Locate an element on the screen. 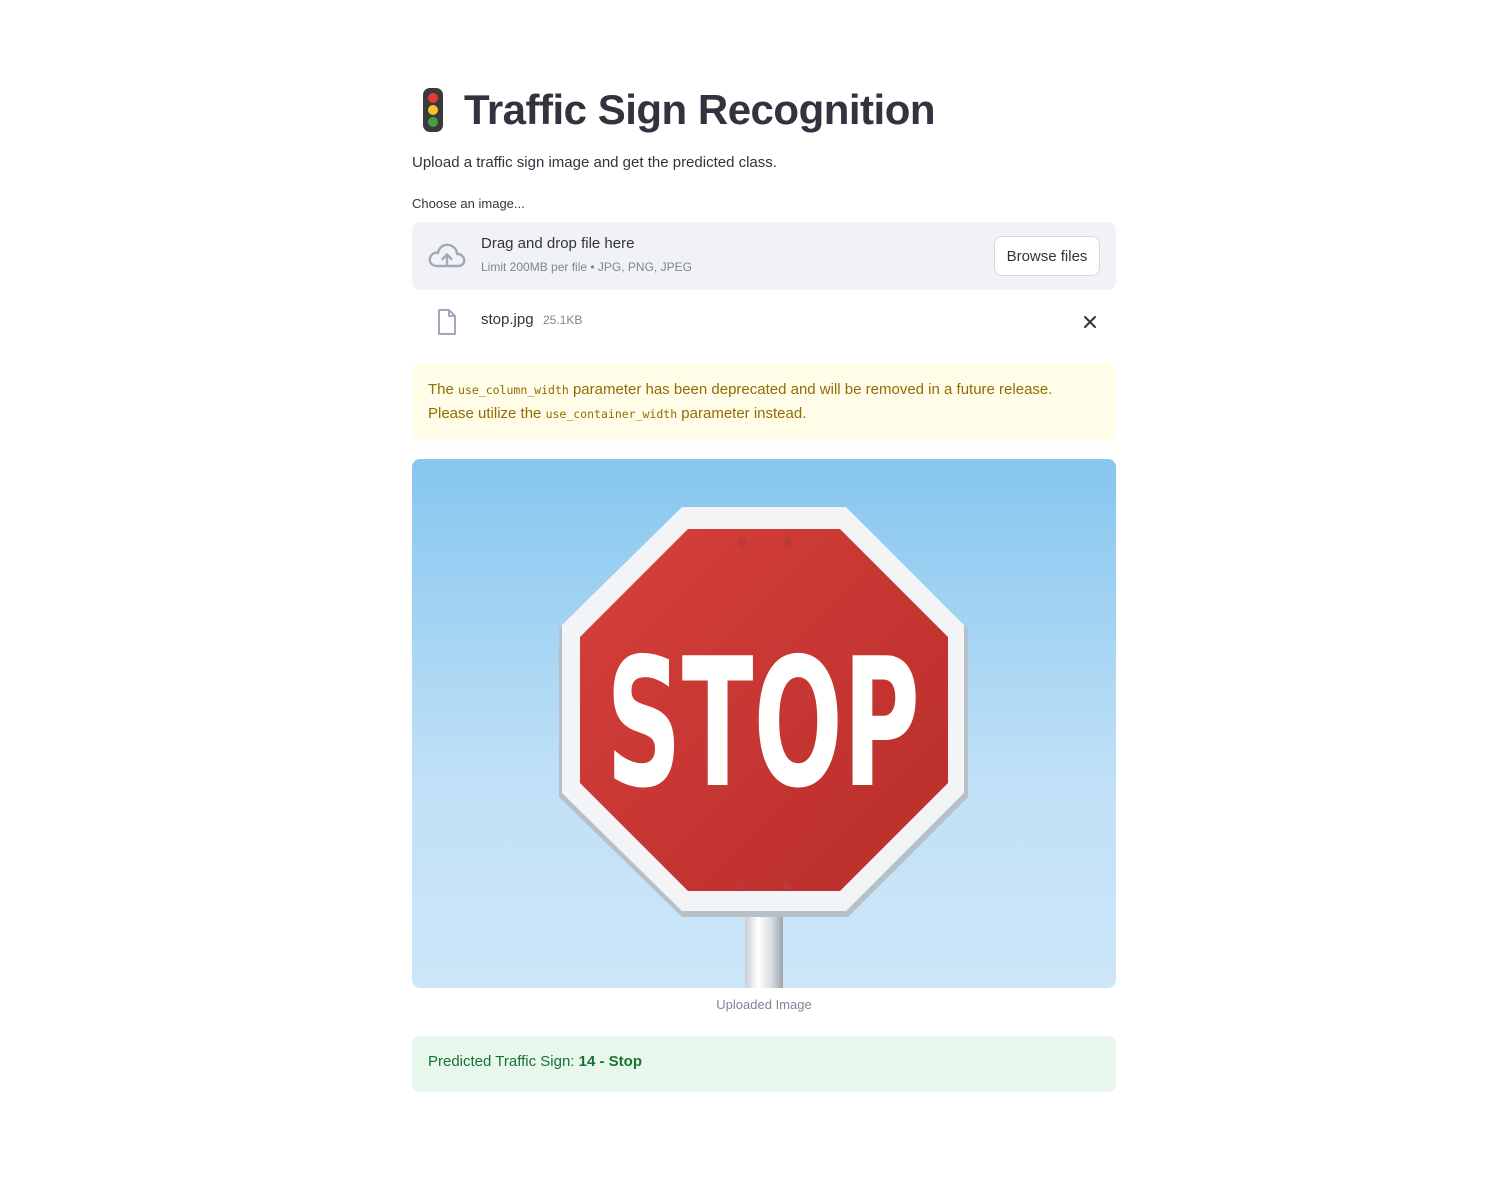 This screenshot has height=1196, width=1494. dropzone-limit: Limit 200MB per file • JPG, PNG, JPEG is located at coordinates (586, 267).